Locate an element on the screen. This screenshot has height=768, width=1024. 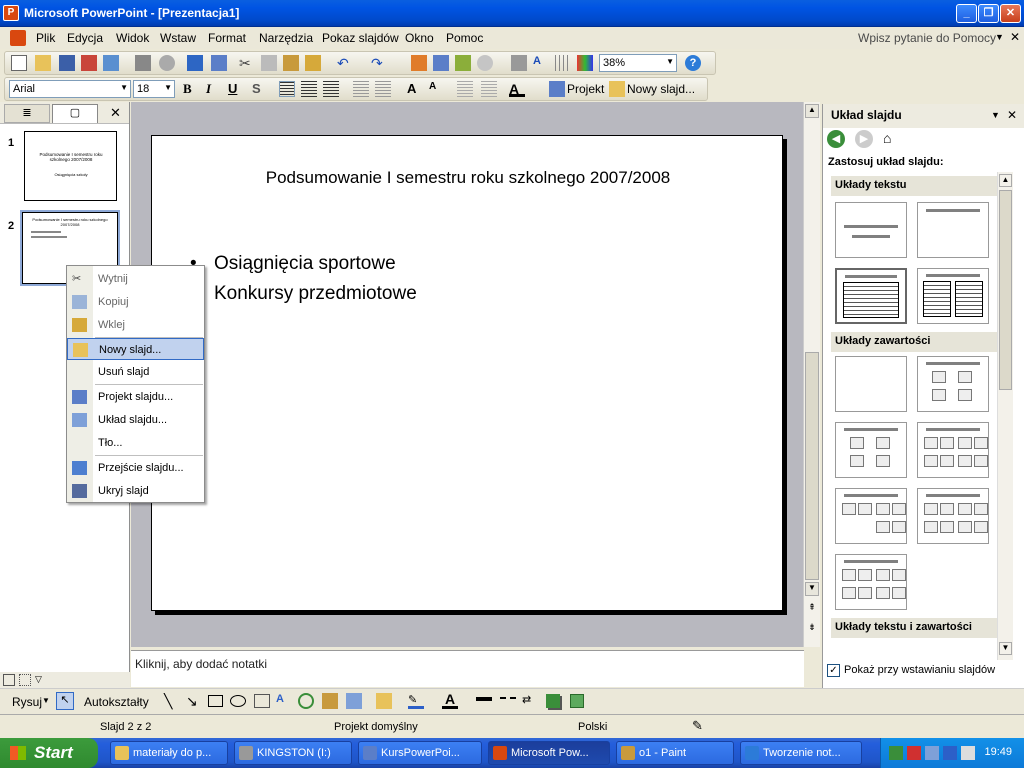
shadow-button: S is located at coordinates (256, 88).